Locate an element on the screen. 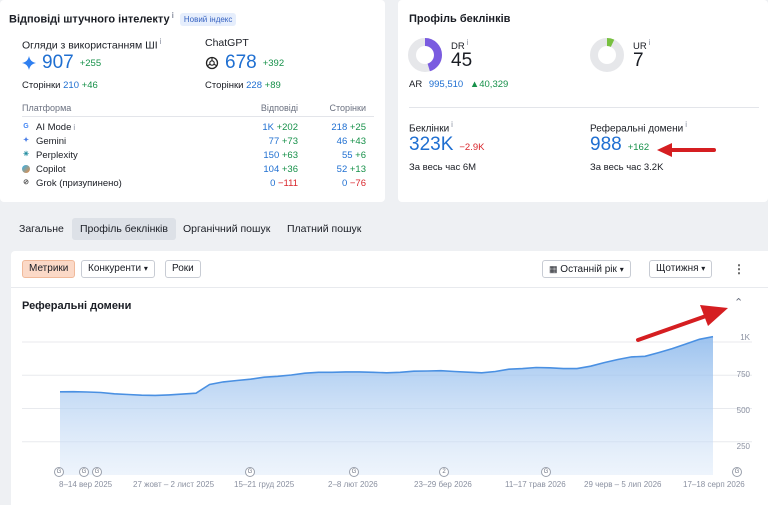 The image size is (768, 505). ai-overview-pages-value: 210 is located at coordinates (71, 85).